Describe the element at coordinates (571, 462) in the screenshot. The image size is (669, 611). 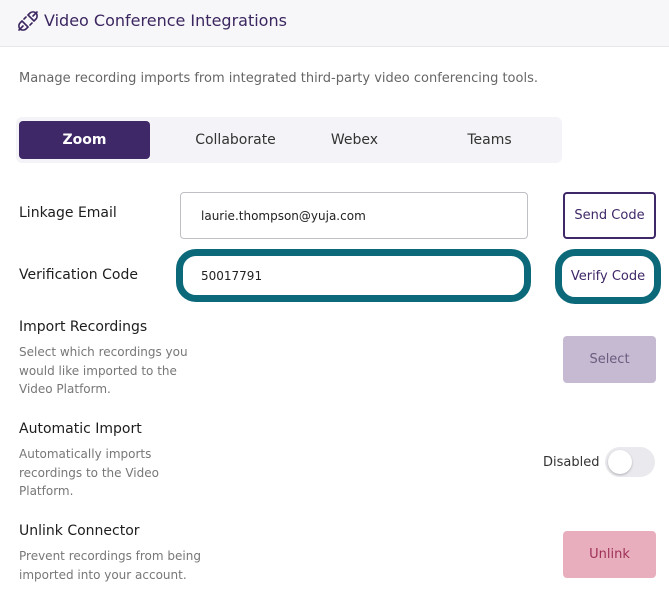
I see `automatic-import-status: Disabled` at that location.